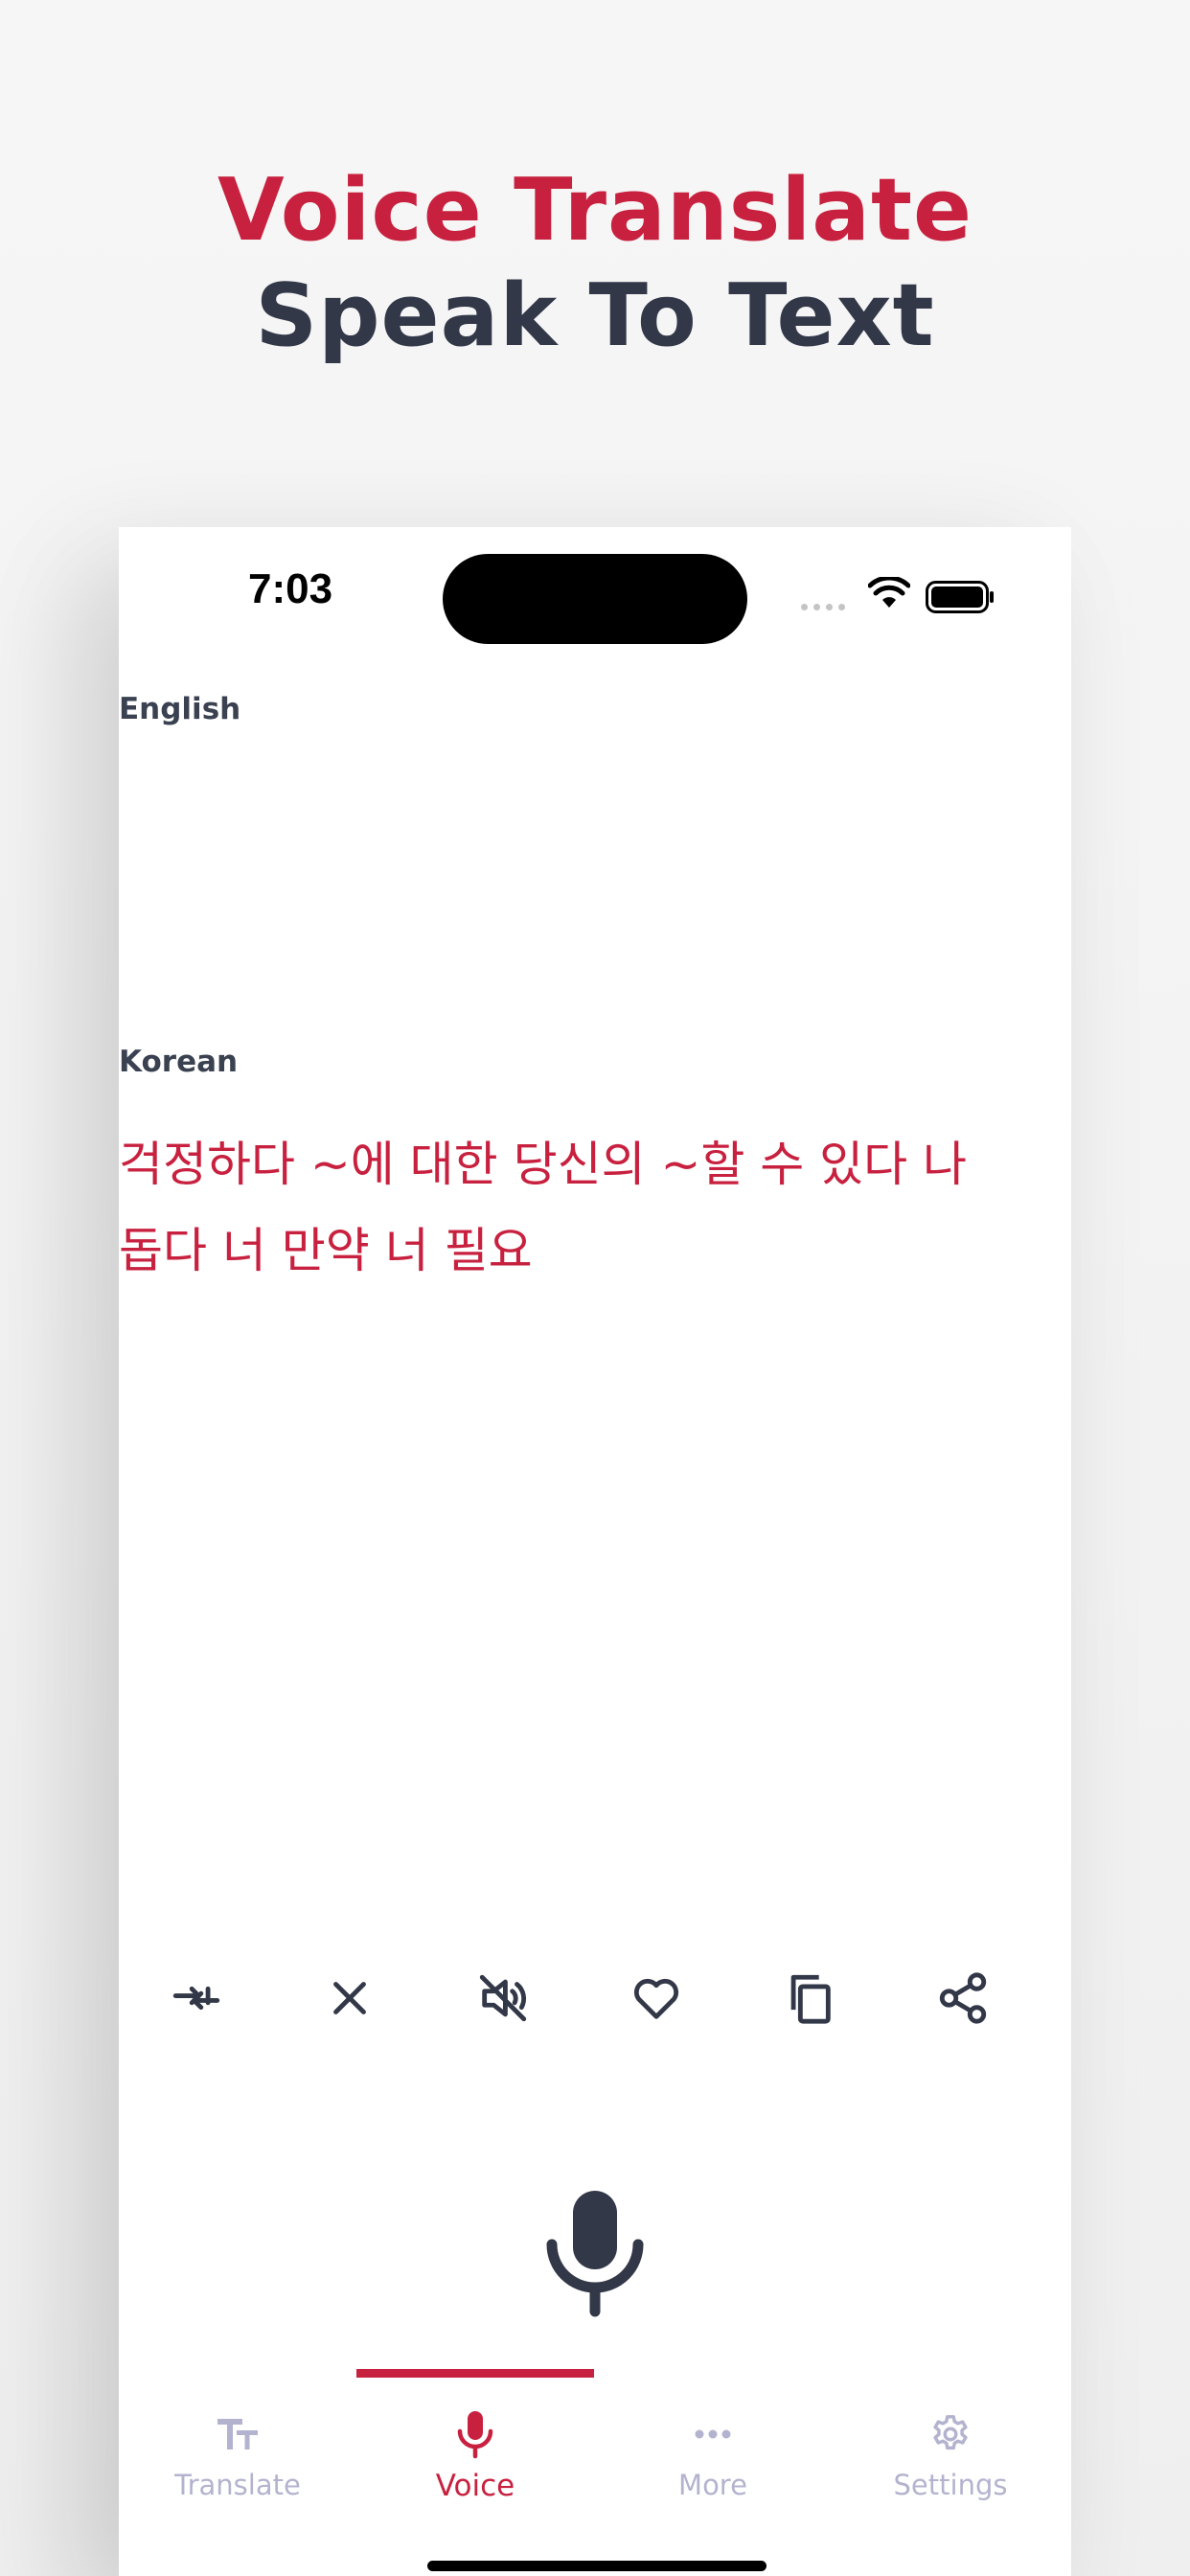 The image size is (1190, 2576). I want to click on tab-label-translate: Translate, so click(238, 2485).